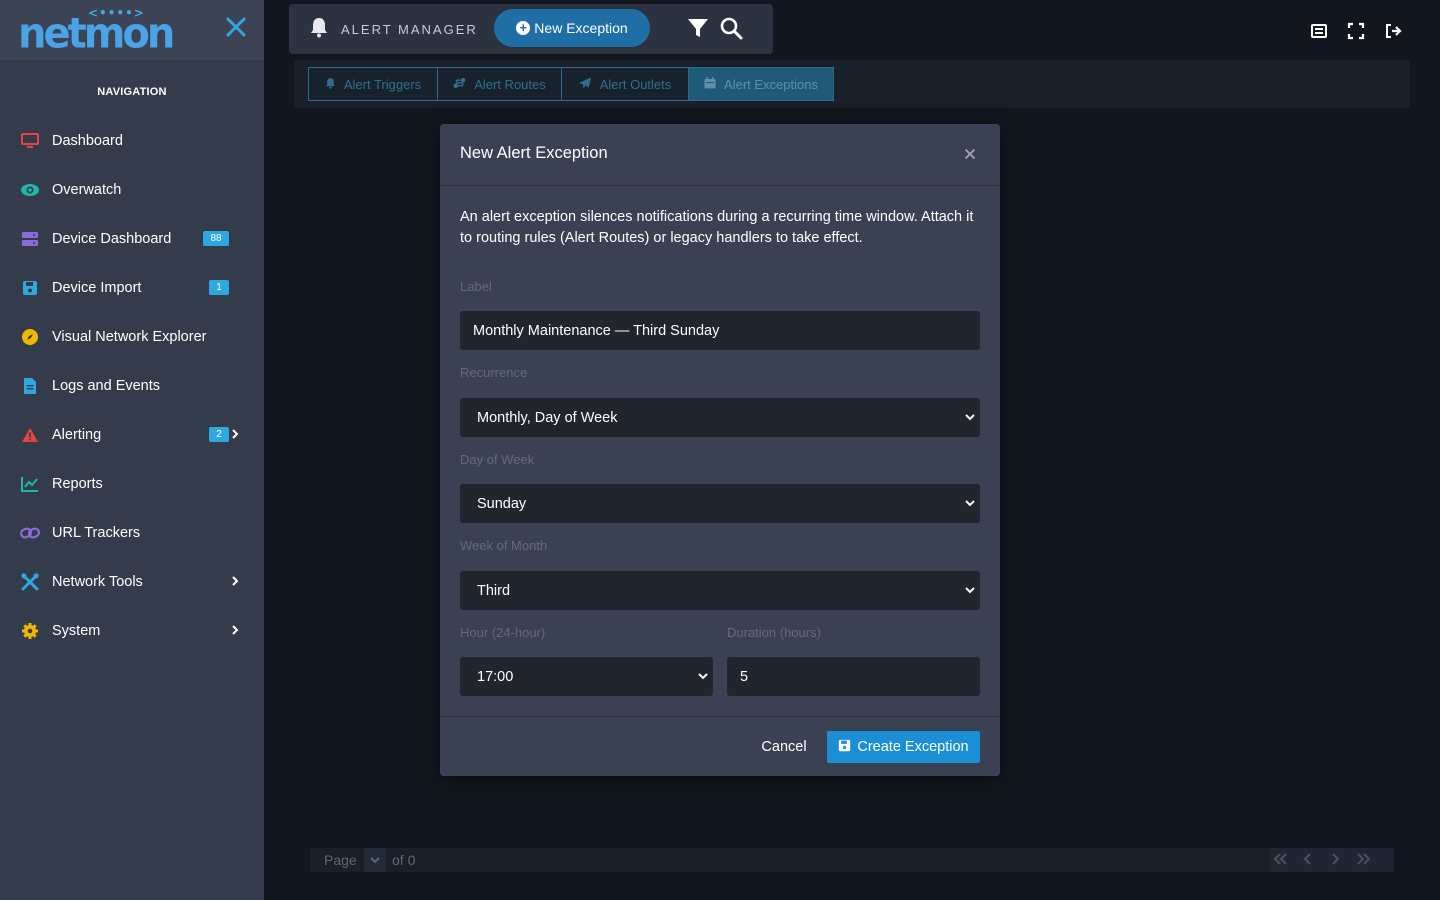  What do you see at coordinates (1356, 31) in the screenshot?
I see `fullscreen-button` at bounding box center [1356, 31].